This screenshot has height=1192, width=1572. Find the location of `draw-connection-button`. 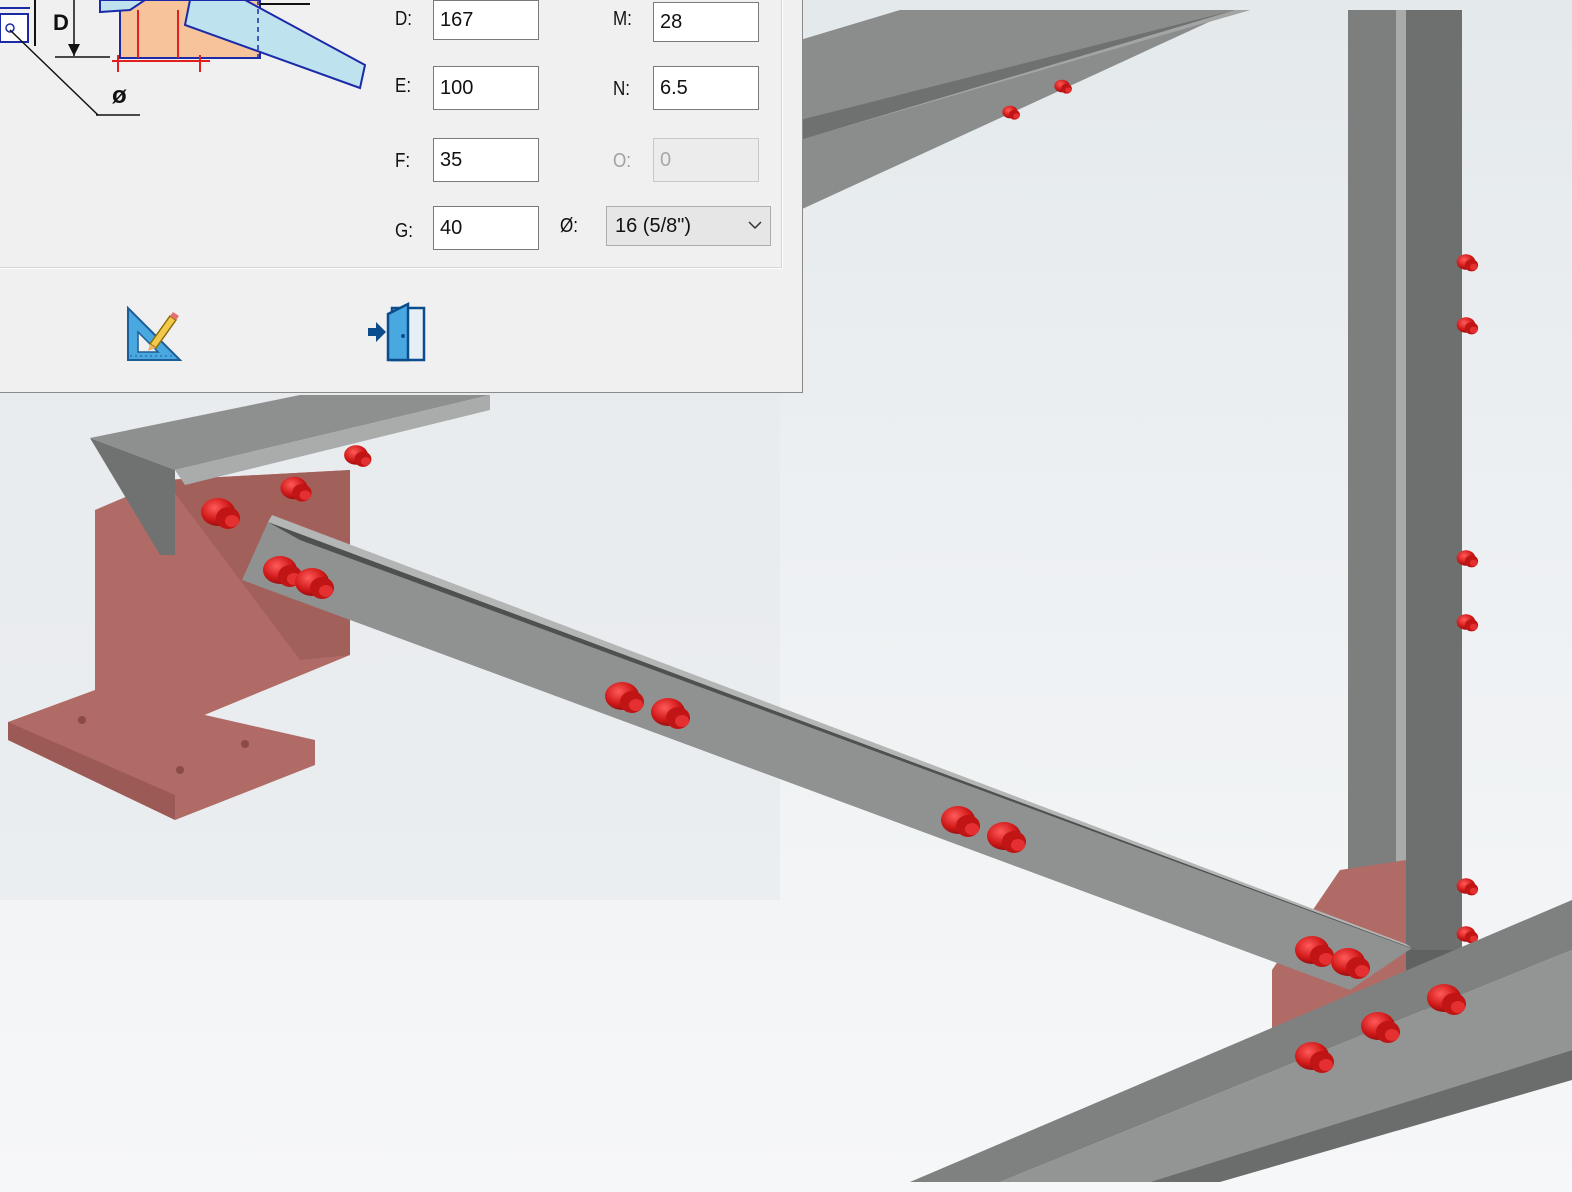

draw-connection-button is located at coordinates (154, 336).